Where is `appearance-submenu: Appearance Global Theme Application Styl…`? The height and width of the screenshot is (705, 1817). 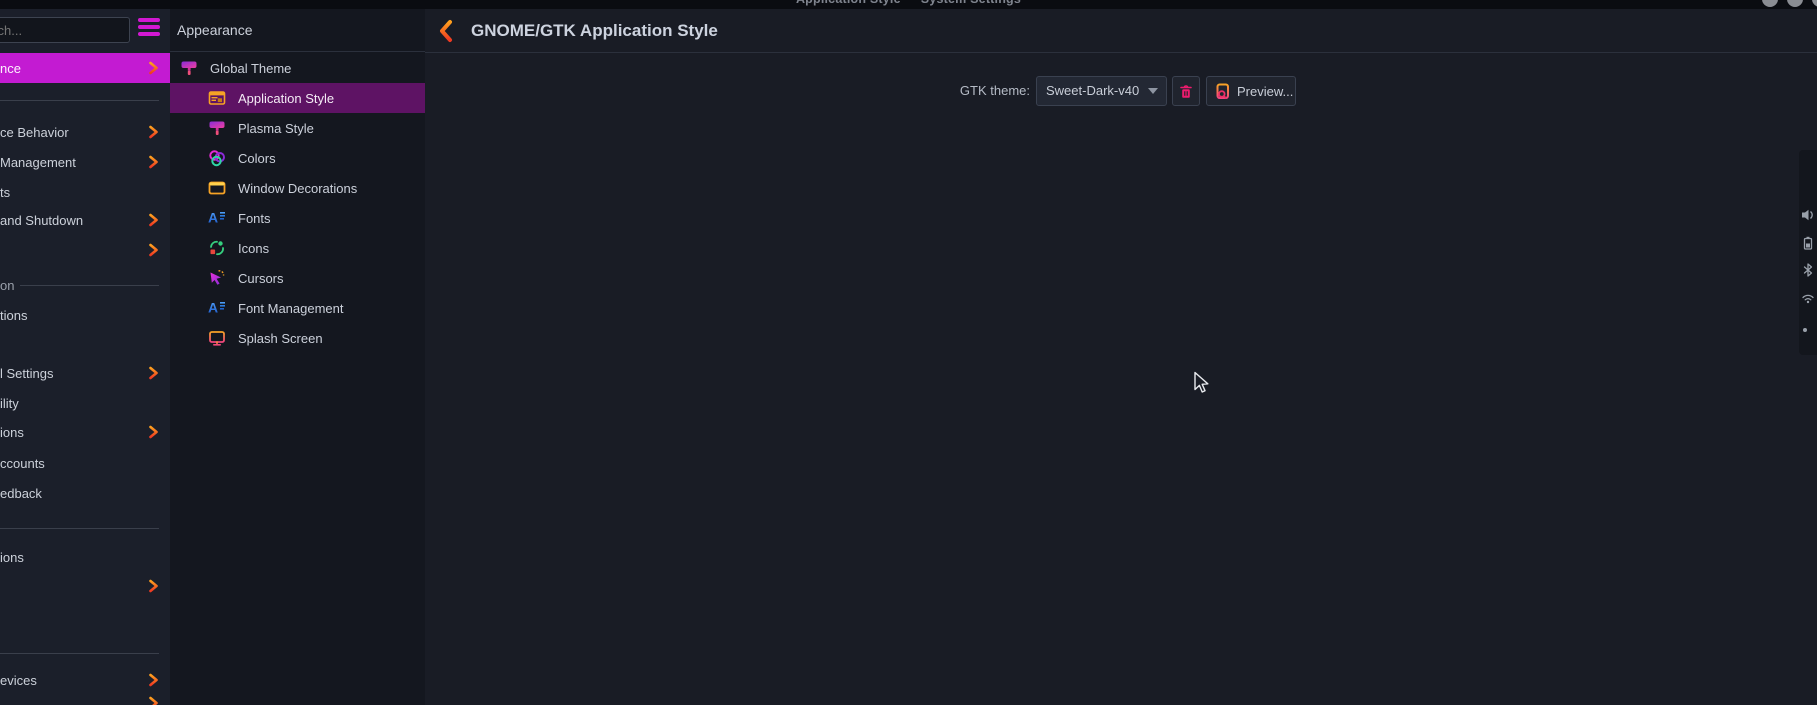 appearance-submenu: Appearance Global Theme Application Styl… is located at coordinates (298, 357).